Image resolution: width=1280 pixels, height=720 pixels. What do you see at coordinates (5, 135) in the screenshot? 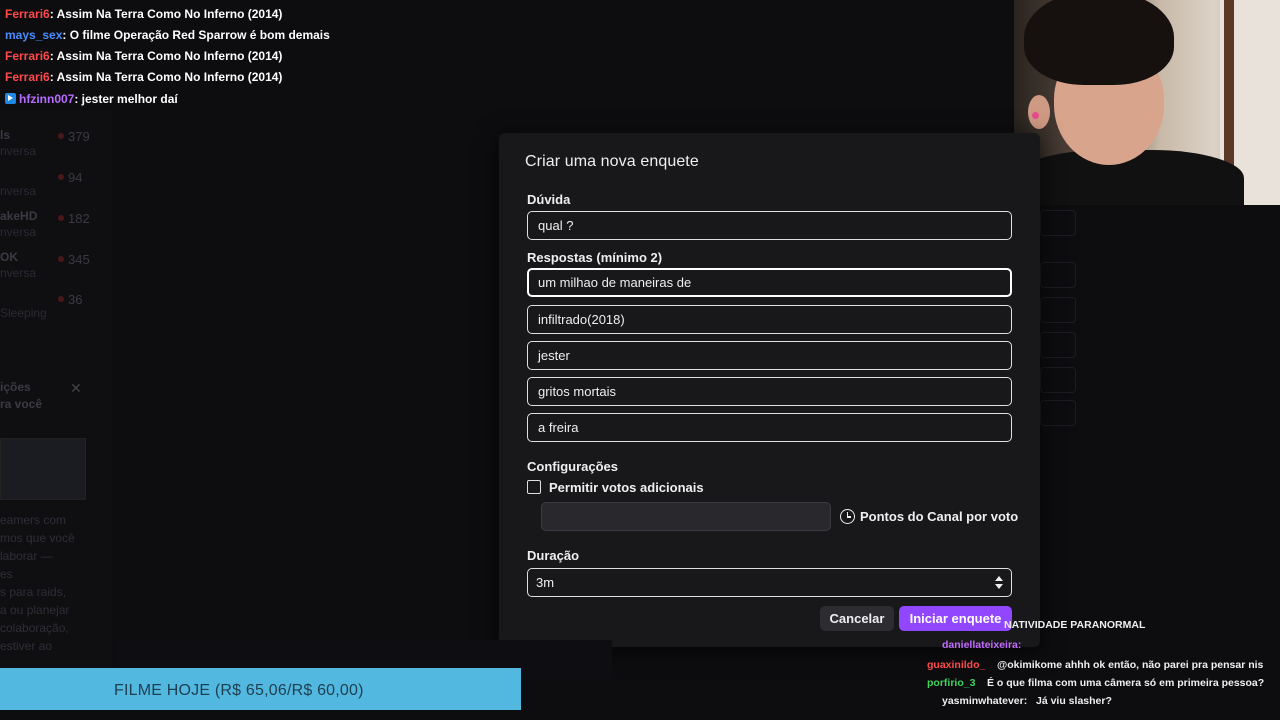
I see `bg-channel-name: ls` at bounding box center [5, 135].